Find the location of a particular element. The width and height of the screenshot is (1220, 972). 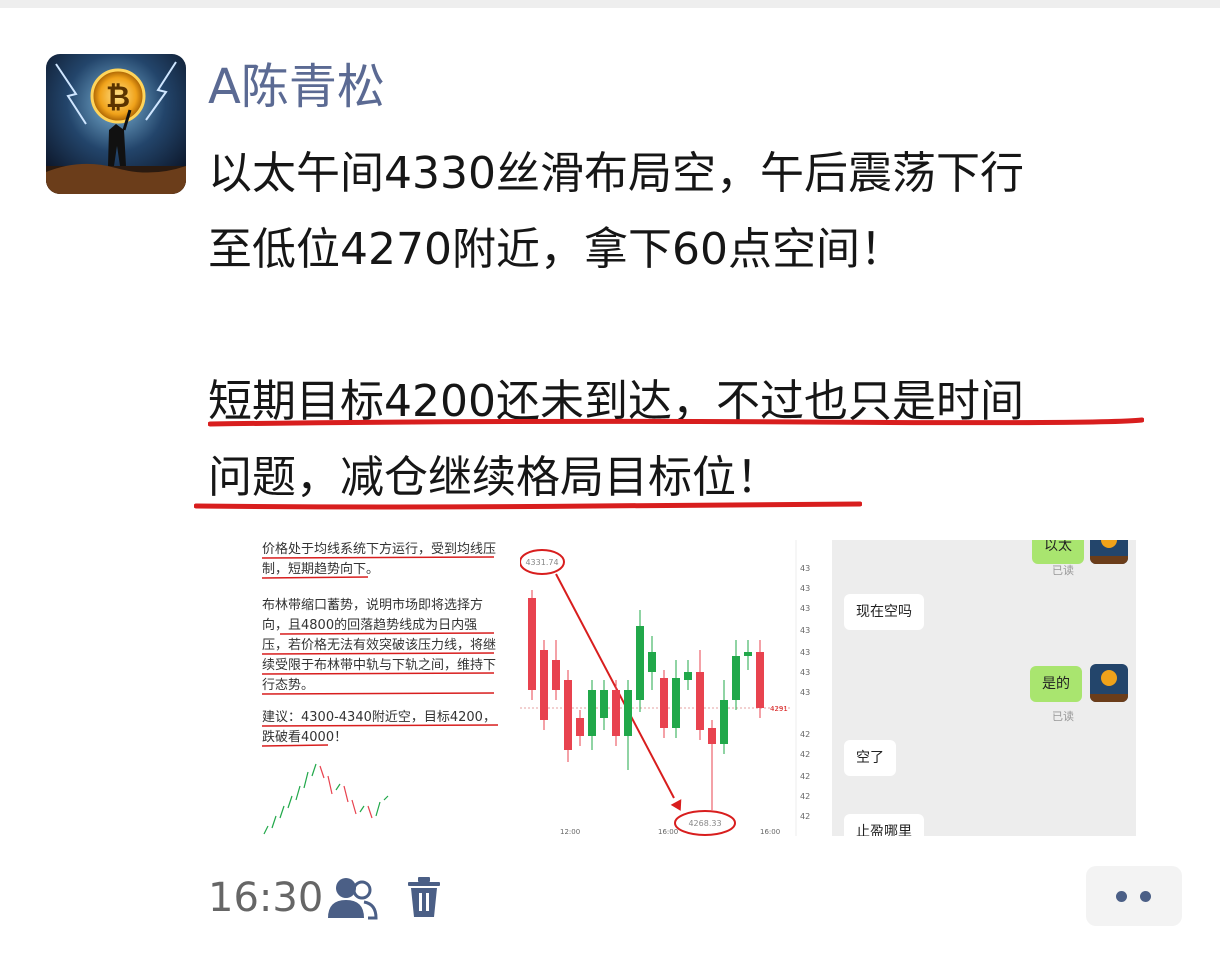

price-tag: 4291 is located at coordinates (779, 709).